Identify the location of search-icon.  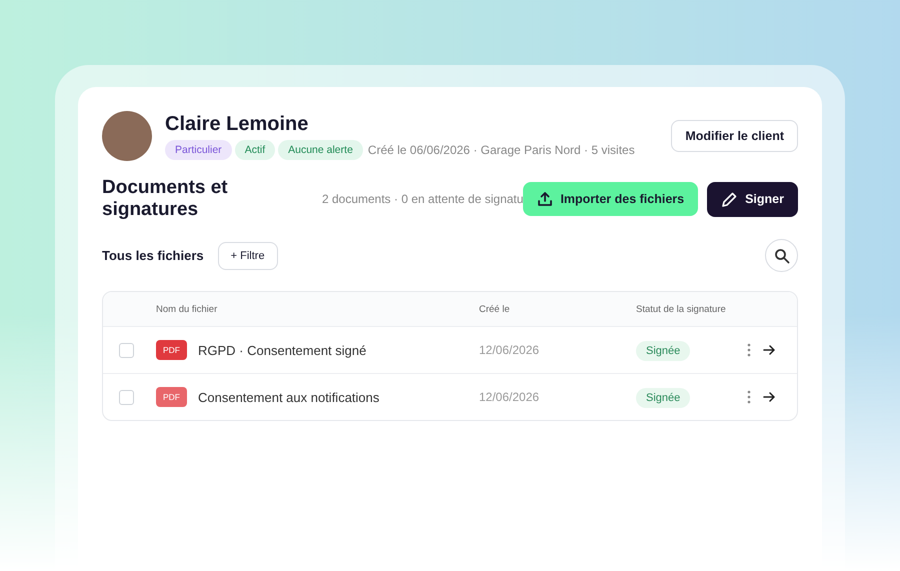
(782, 256).